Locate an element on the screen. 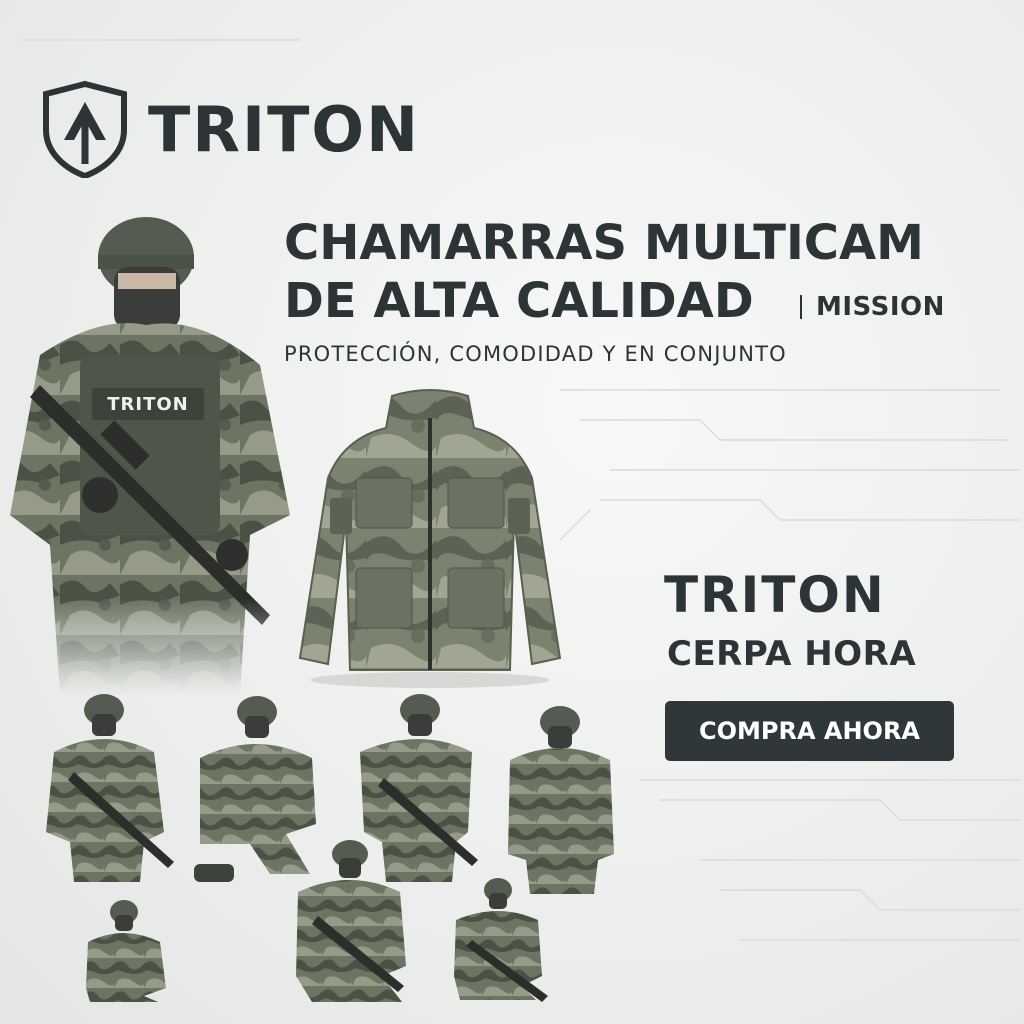 The image size is (1024, 1024). brand-logo: TRITON is located at coordinates (231, 129).